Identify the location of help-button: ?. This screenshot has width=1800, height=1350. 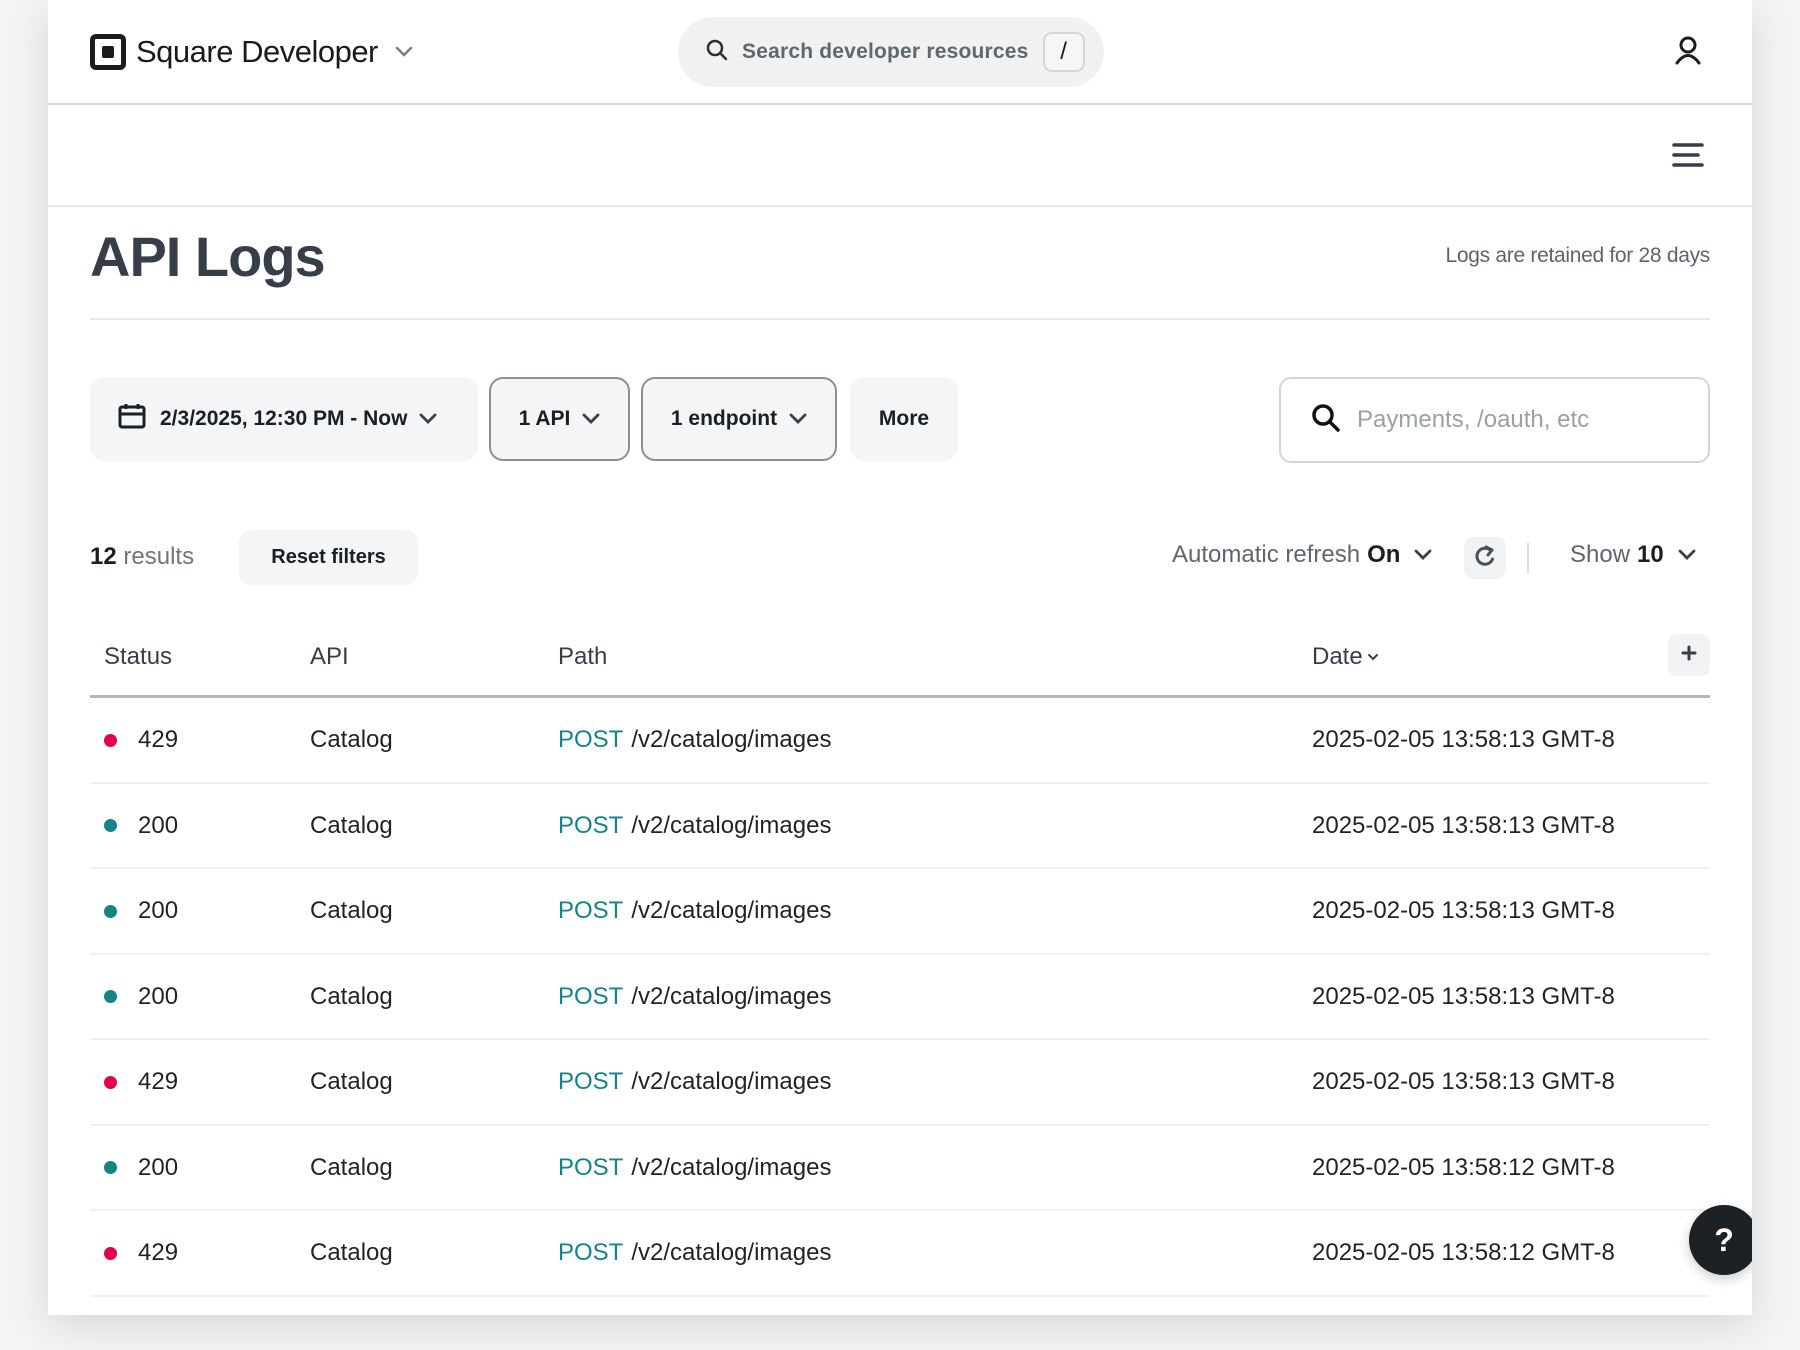
(1720, 1240).